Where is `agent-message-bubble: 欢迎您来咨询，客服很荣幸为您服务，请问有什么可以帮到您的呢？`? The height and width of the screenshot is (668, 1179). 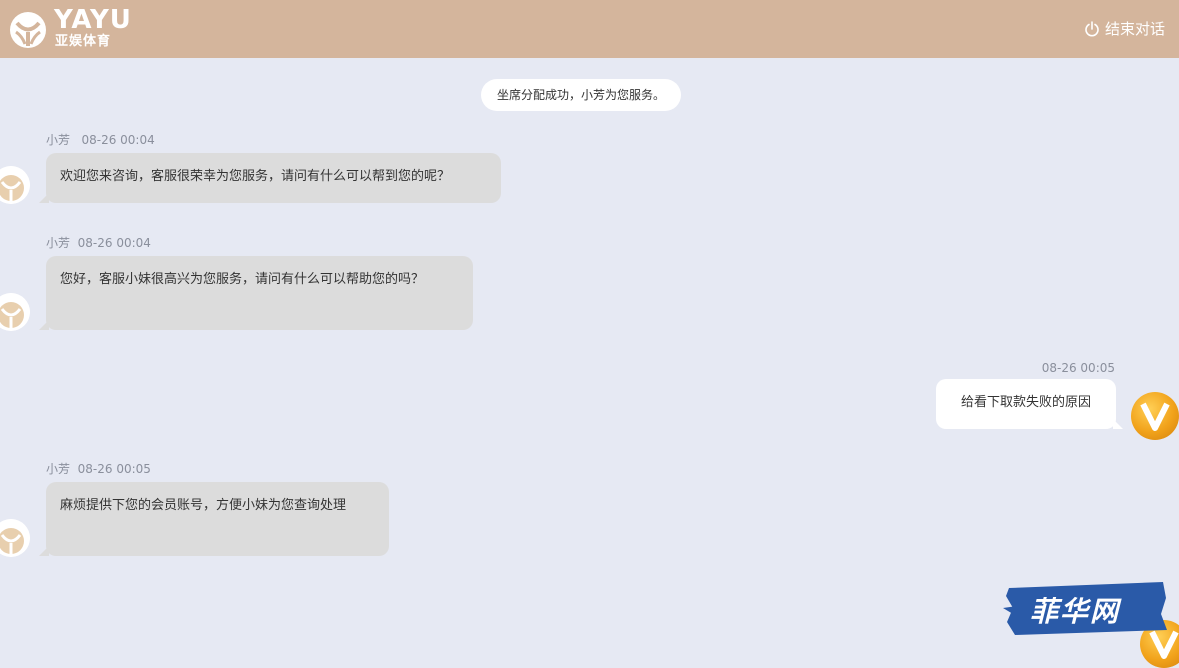 agent-message-bubble: 欢迎您来咨询，客服很荣幸为您服务，请问有什么可以帮到您的呢？ is located at coordinates (270, 178).